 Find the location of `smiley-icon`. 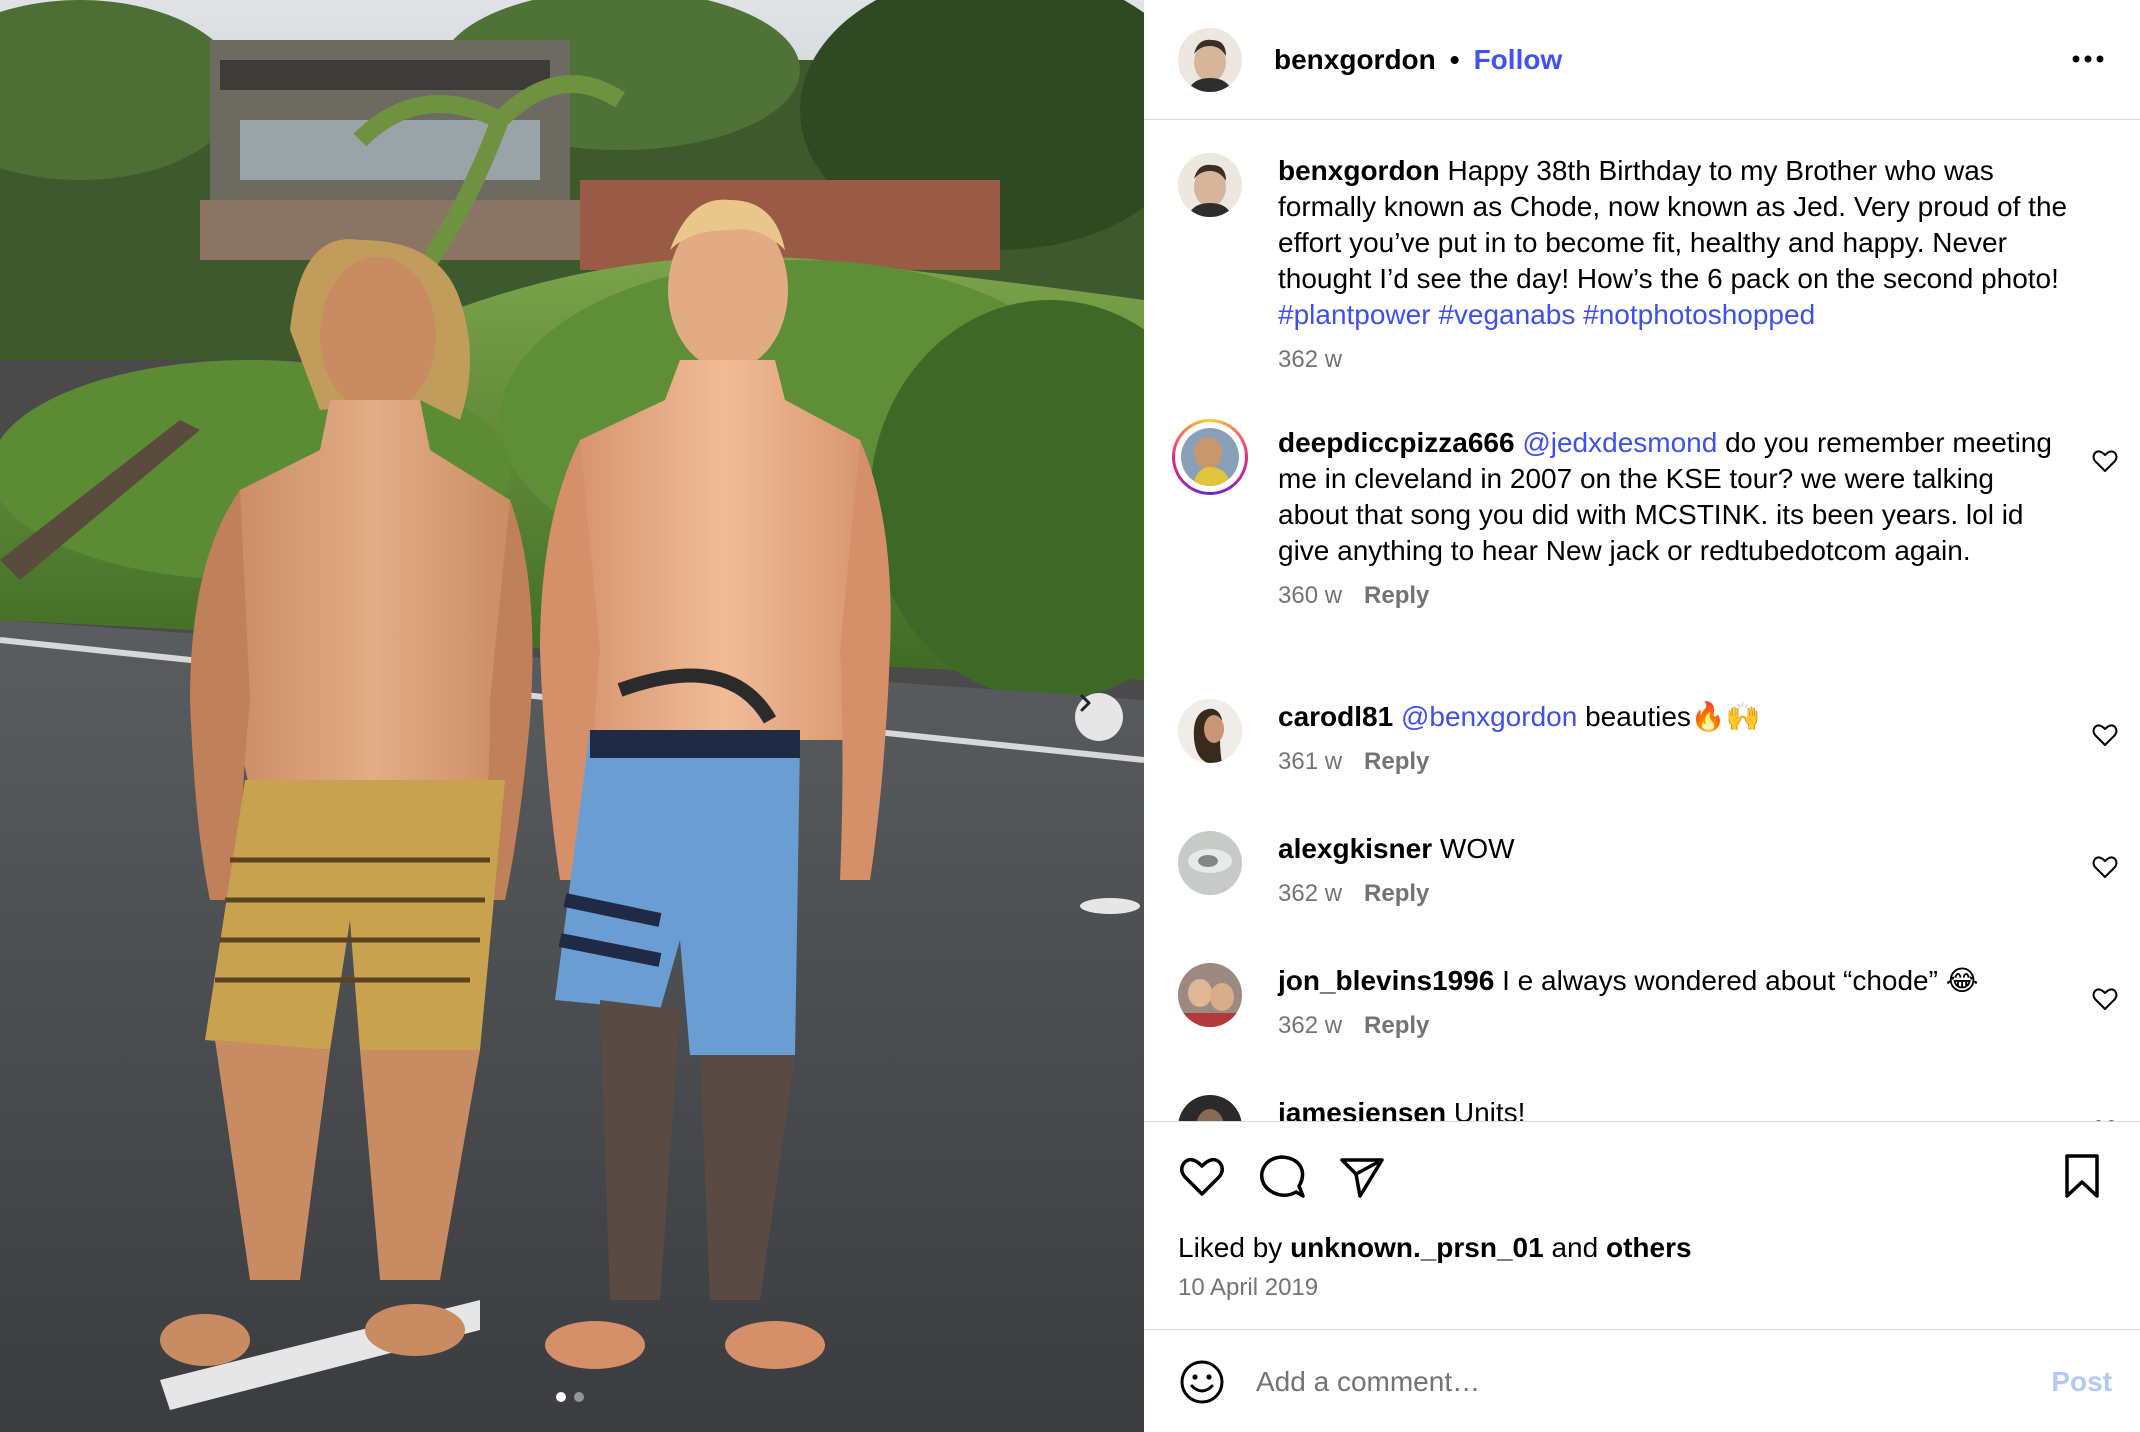

smiley-icon is located at coordinates (1202, 1382).